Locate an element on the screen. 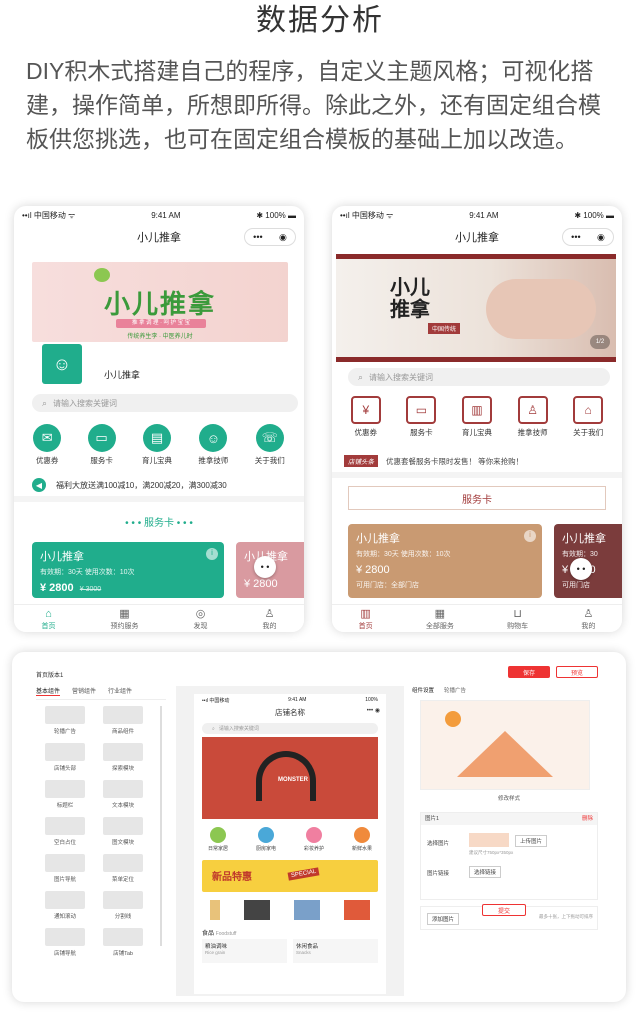  image-config-header: 图片1 删除 is located at coordinates (509, 819).